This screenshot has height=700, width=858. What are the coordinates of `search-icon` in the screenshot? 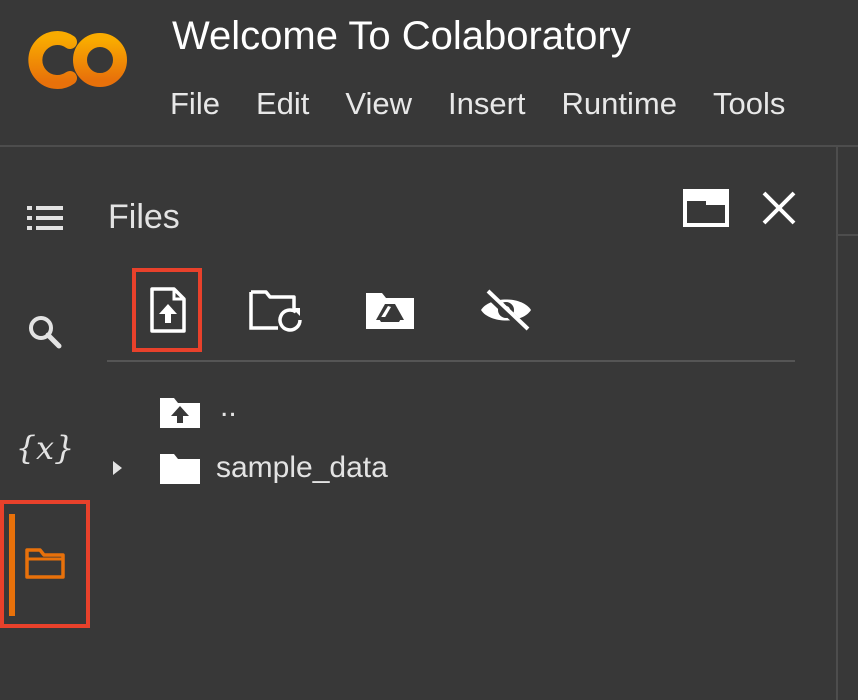 It's located at (45, 334).